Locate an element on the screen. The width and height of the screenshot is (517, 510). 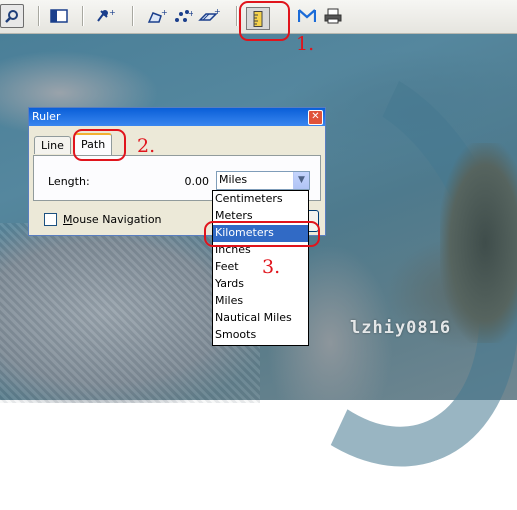
search-button is located at coordinates (12, 16).